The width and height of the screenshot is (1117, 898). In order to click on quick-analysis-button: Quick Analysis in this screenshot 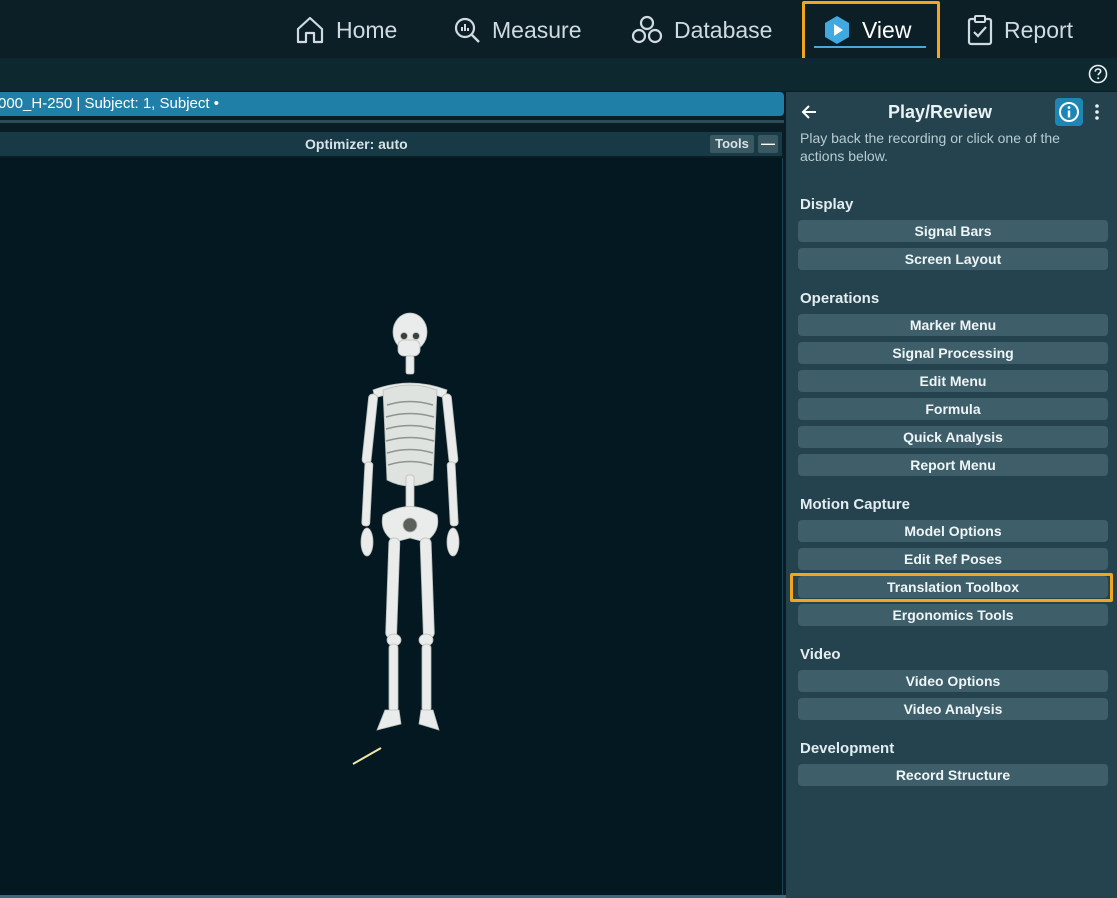, I will do `click(953, 437)`.